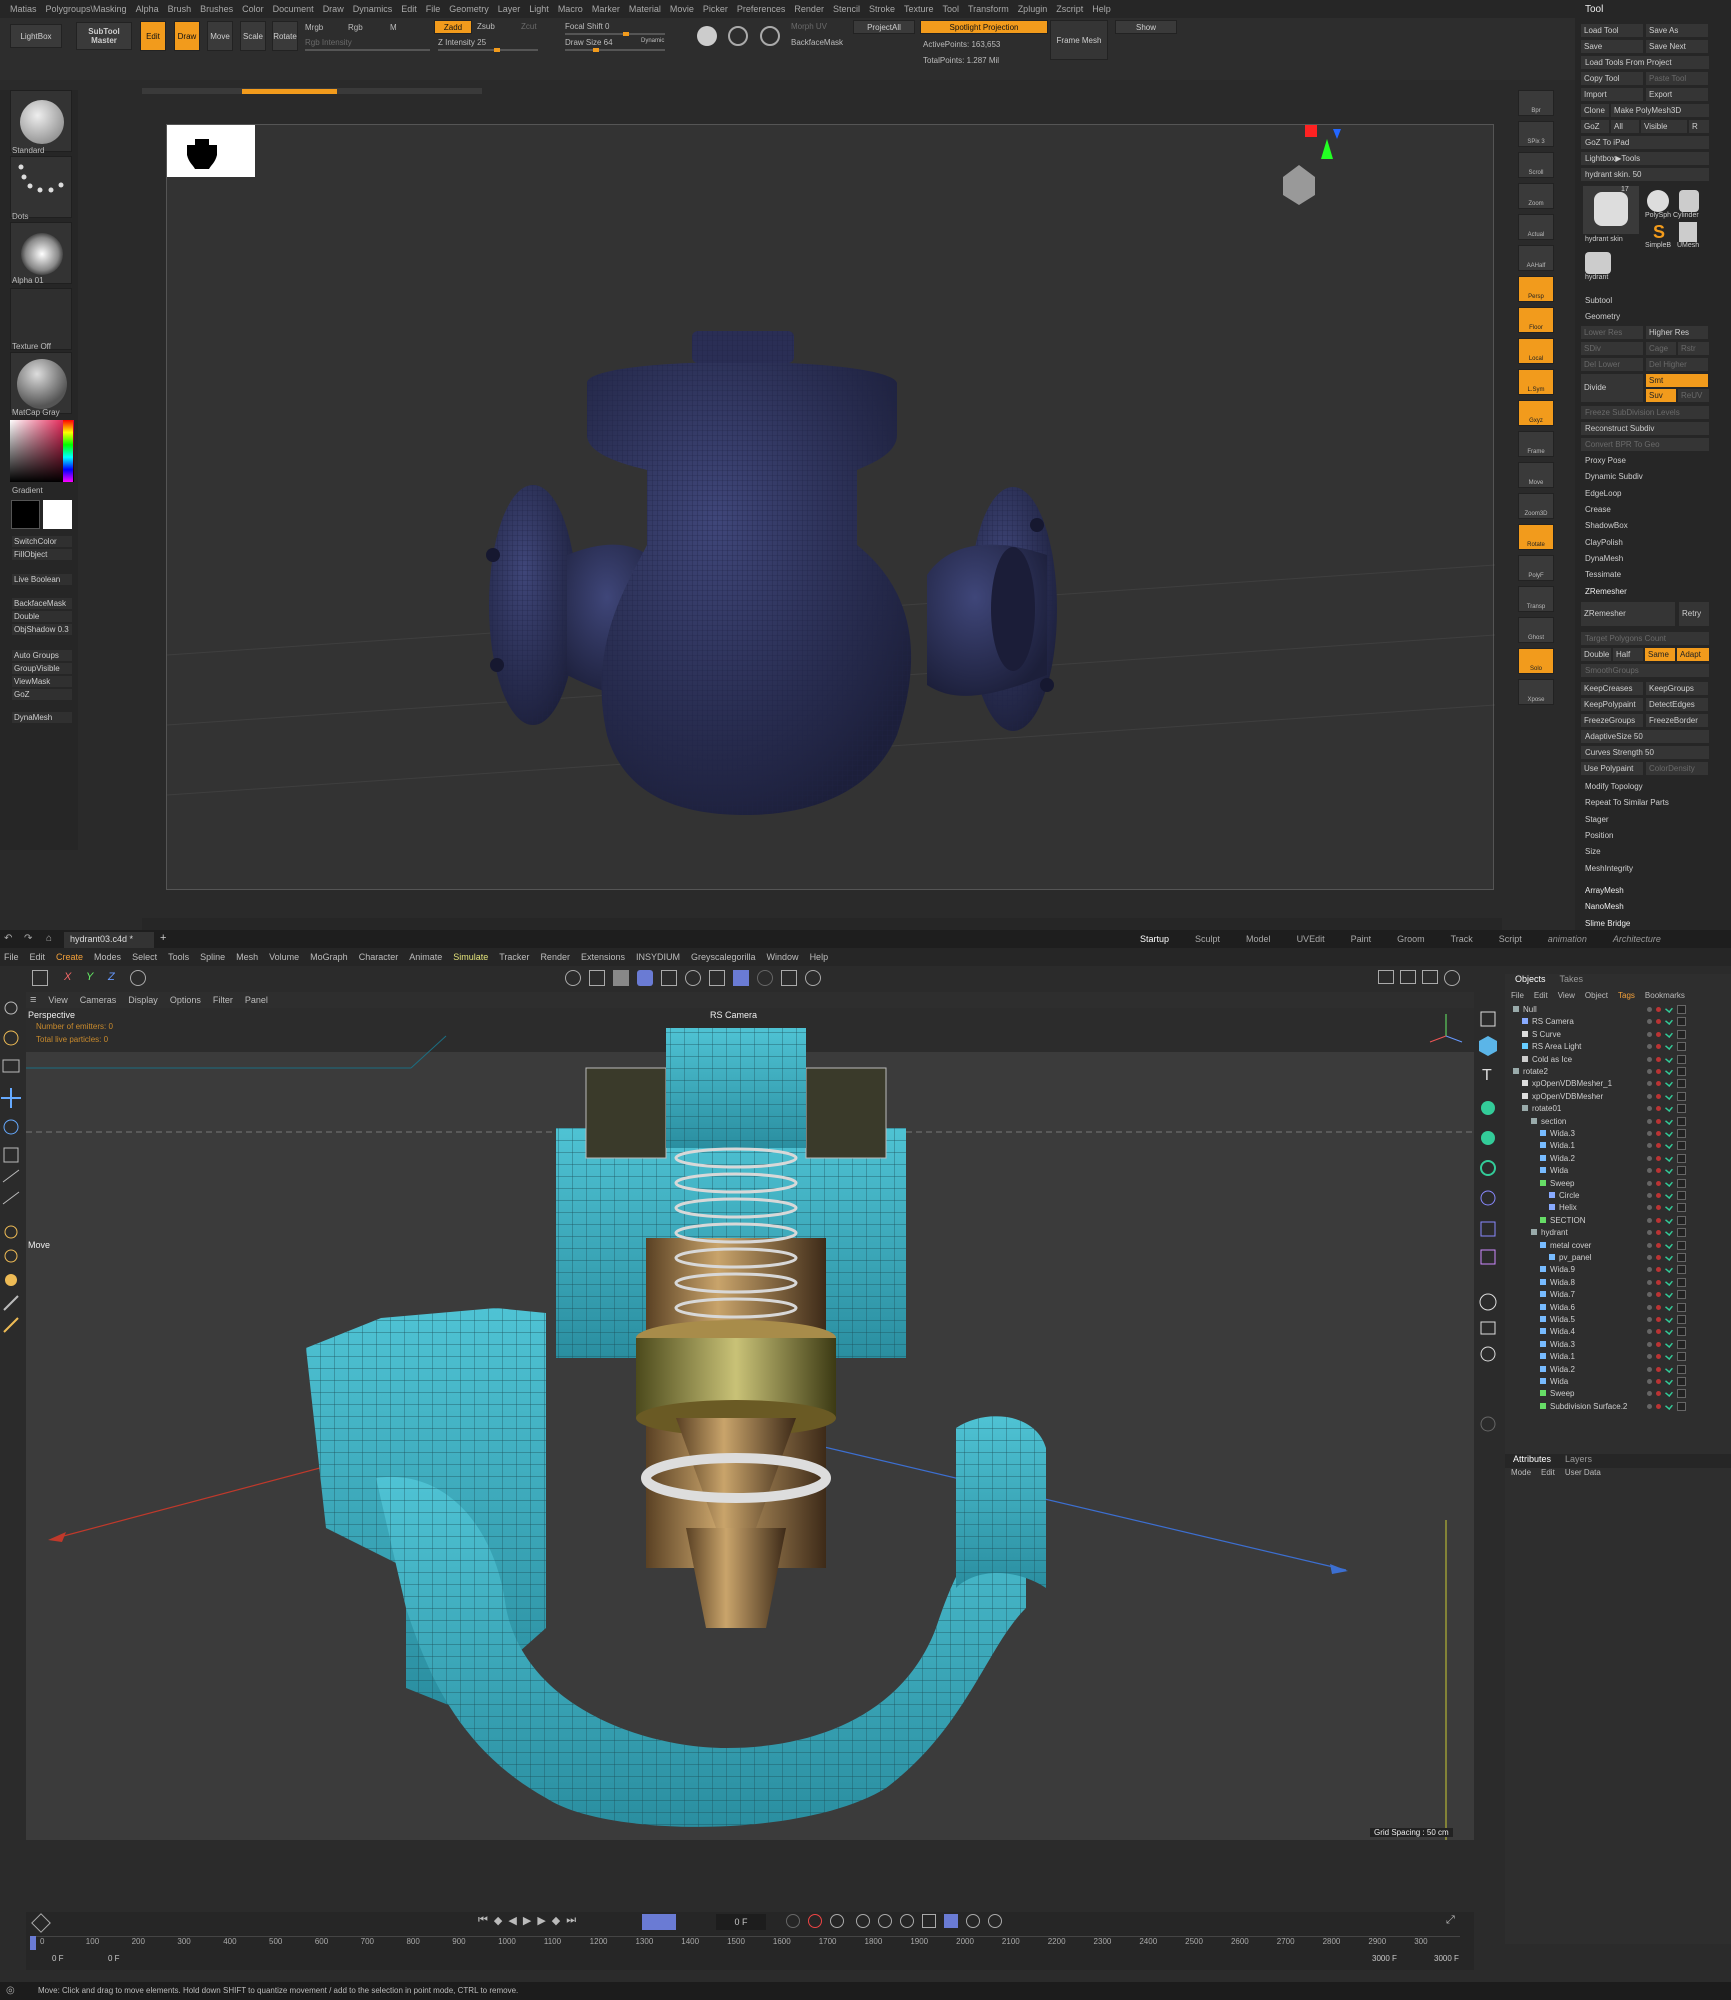 This screenshot has width=1731, height=2000. What do you see at coordinates (433, 9) in the screenshot?
I see `zbrush-menu-file: File` at bounding box center [433, 9].